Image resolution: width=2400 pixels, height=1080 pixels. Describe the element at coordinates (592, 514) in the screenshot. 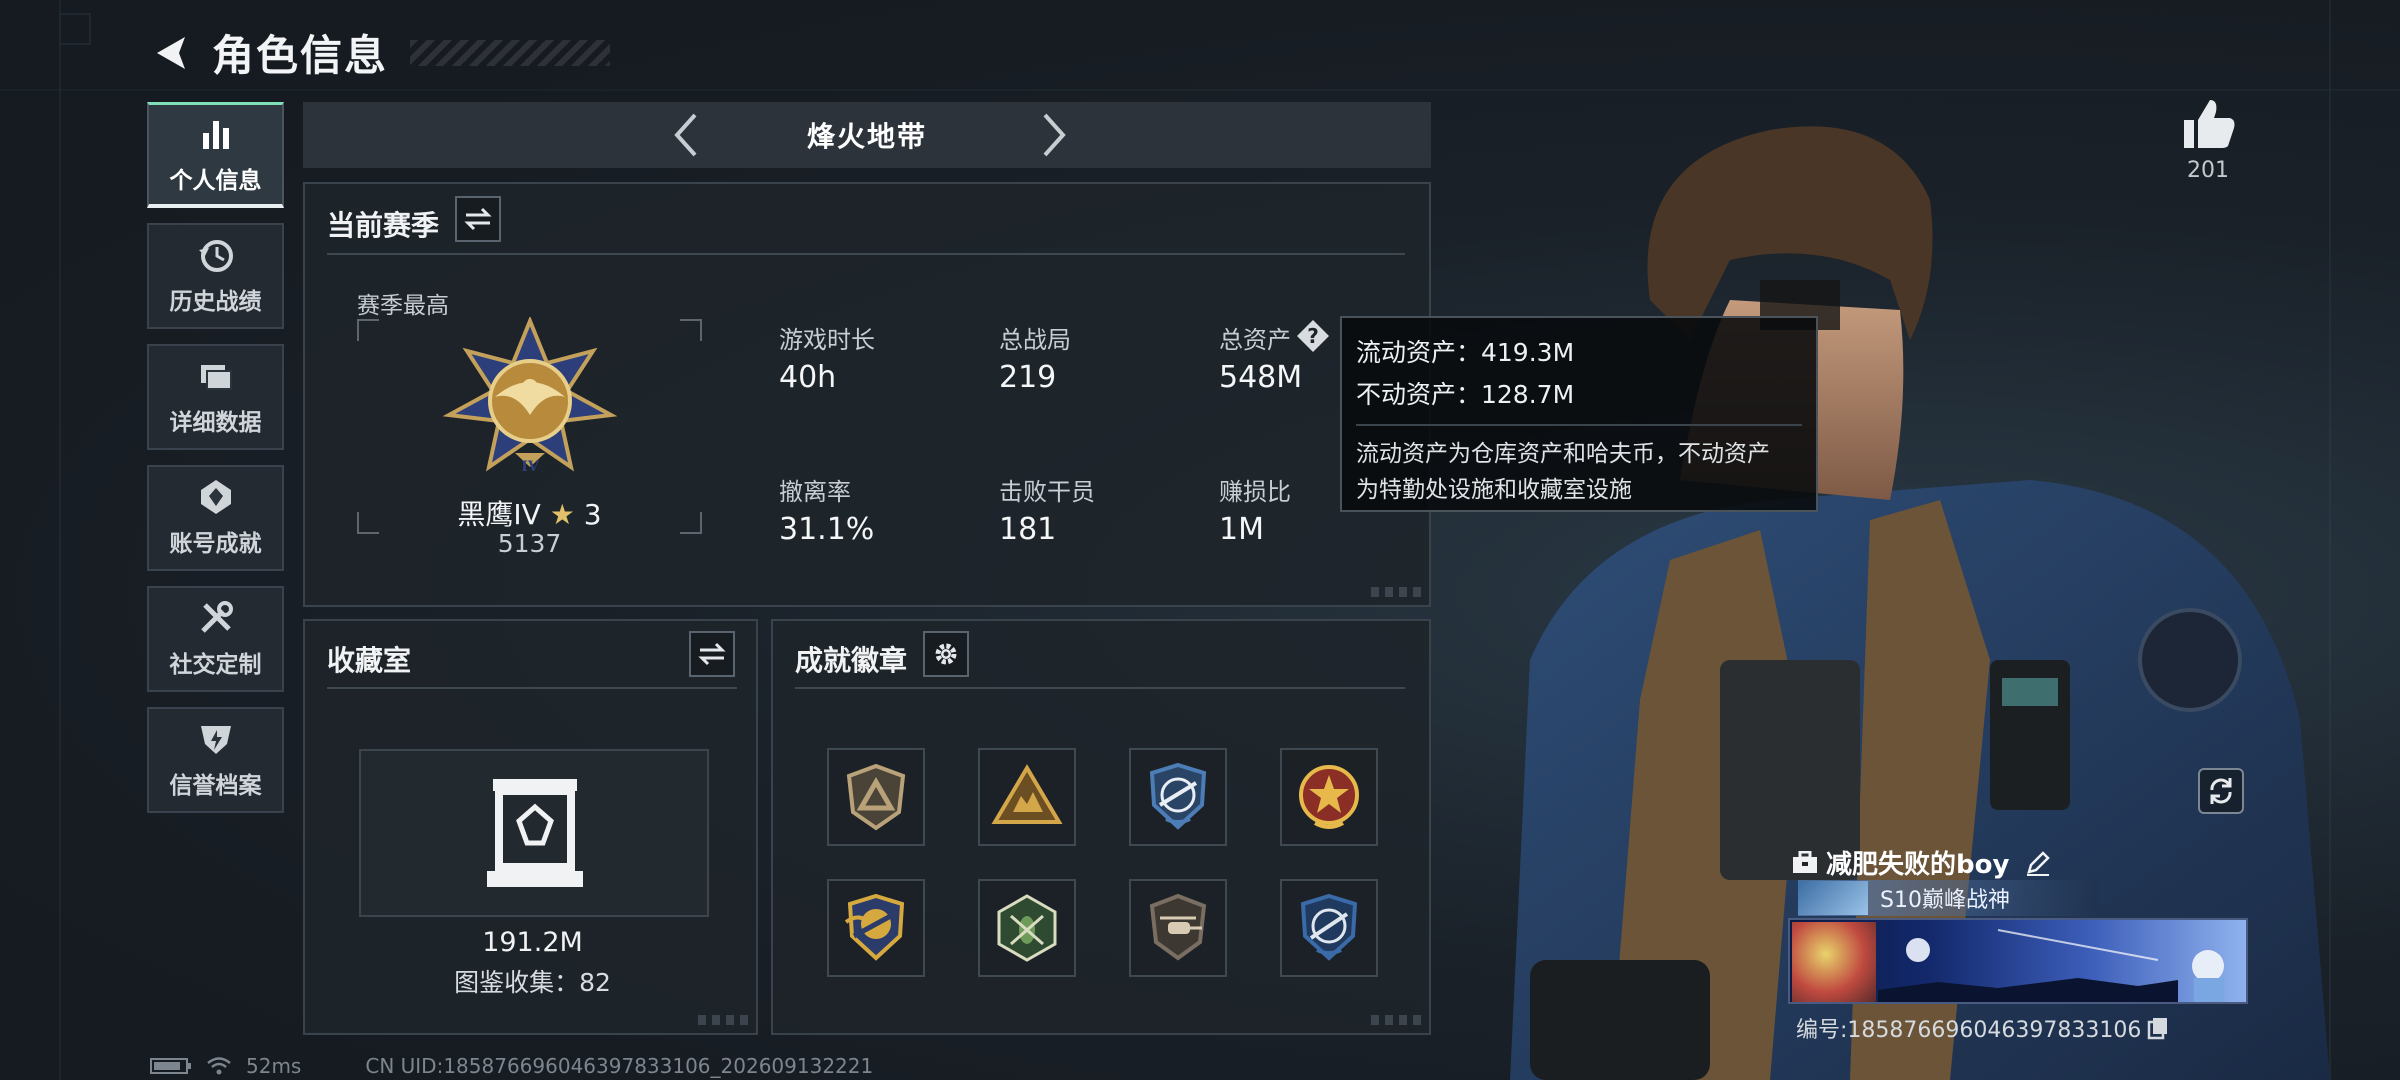

I see `rank-stars: 3` at that location.